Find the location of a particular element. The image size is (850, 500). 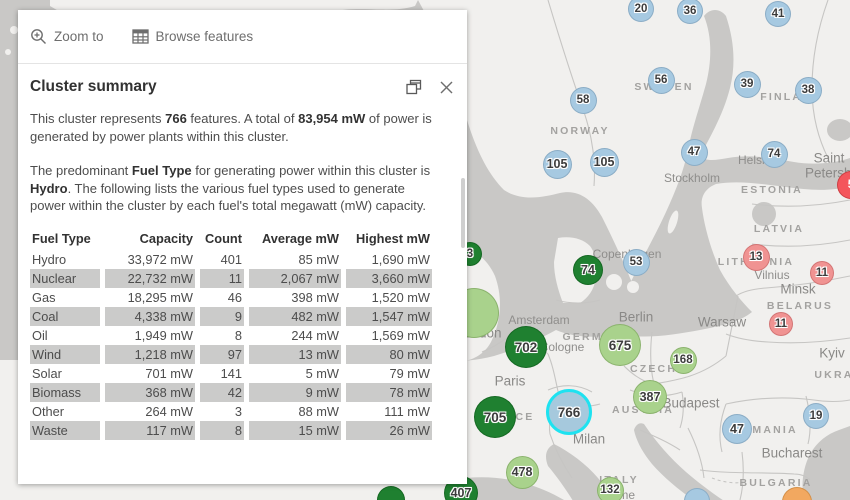

table-cell: 8 is located at coordinates (222, 430).